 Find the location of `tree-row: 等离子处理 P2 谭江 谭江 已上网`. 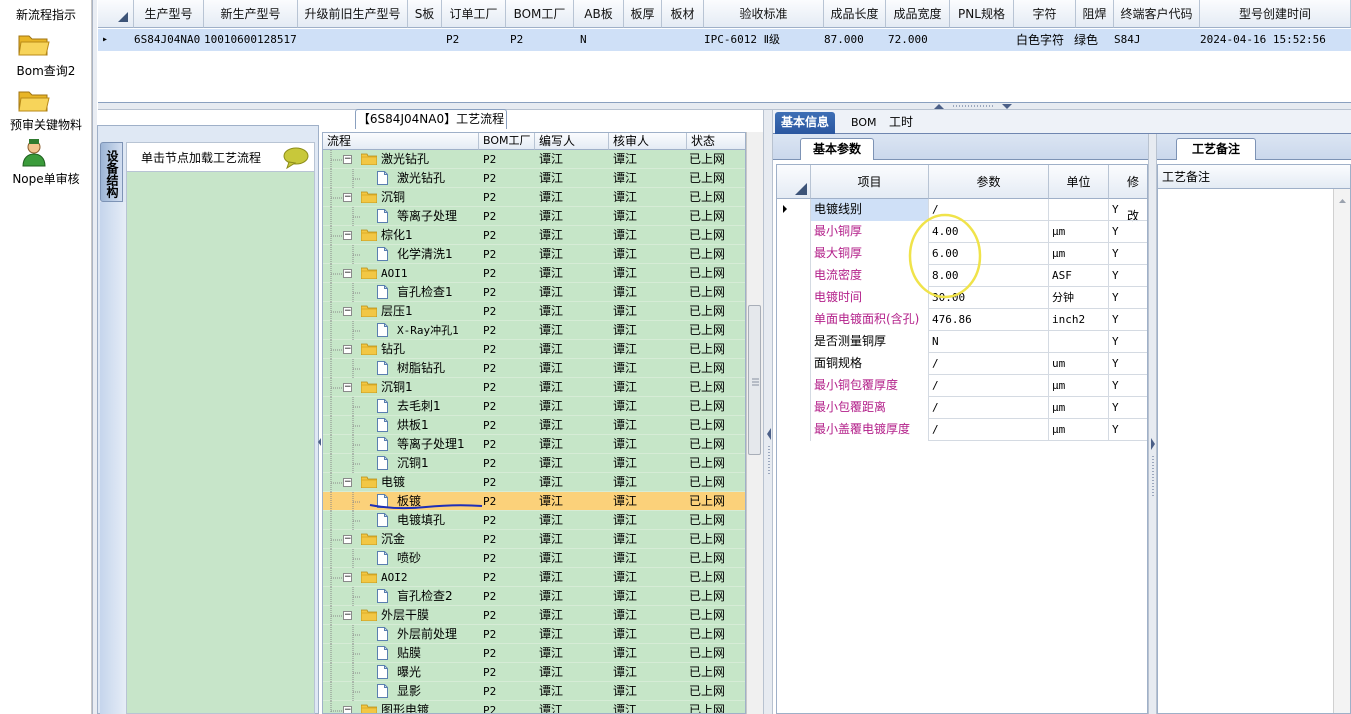

tree-row: 等离子处理 P2 谭江 谭江 已上网 is located at coordinates (534, 216).